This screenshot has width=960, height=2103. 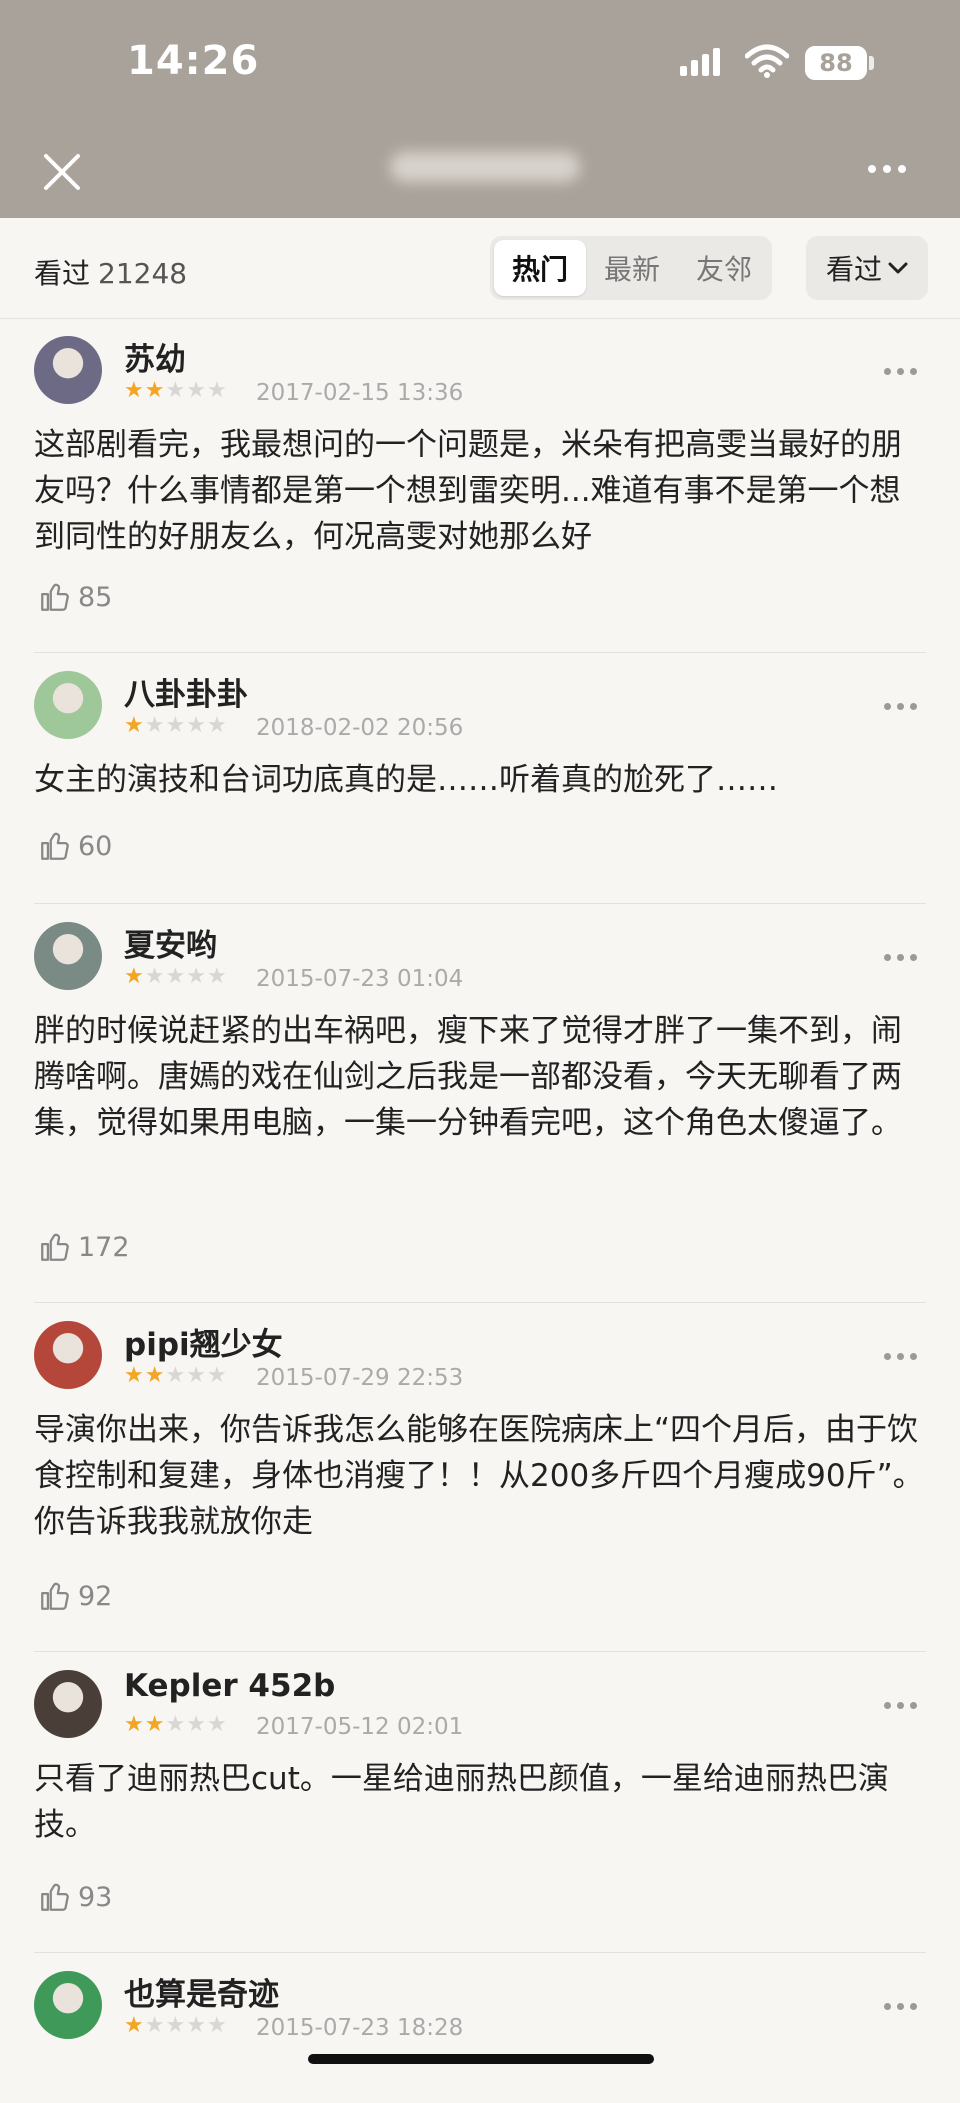 I want to click on sort-tabs: 热门 最新 友邻, so click(x=631, y=268).